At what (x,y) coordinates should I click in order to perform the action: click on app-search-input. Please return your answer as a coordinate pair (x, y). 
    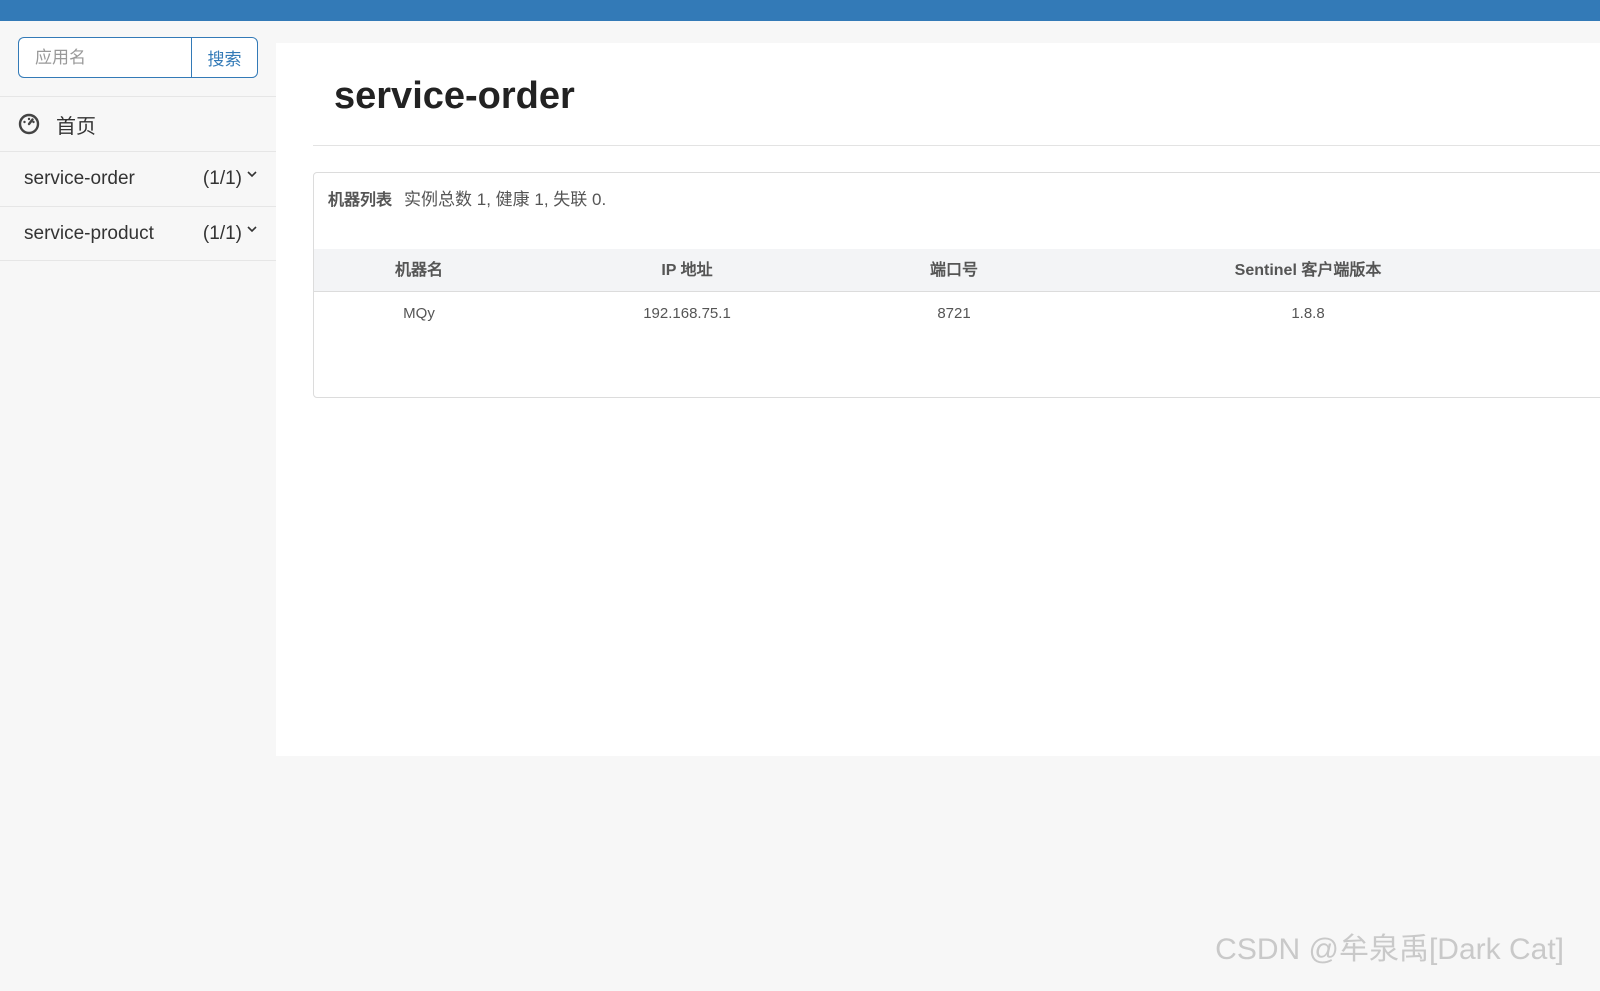
    Looking at the image, I should click on (104, 57).